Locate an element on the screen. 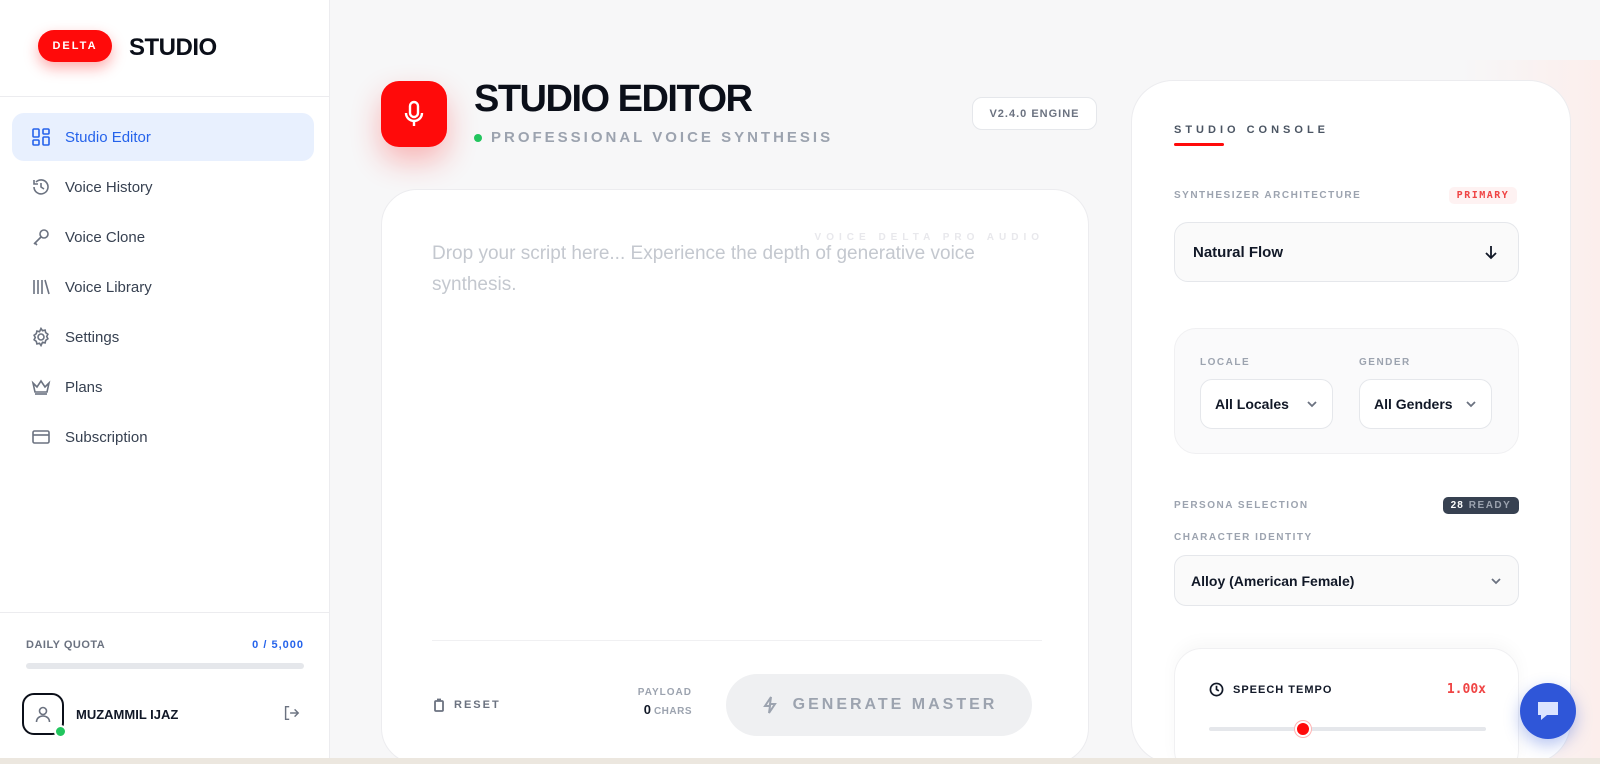 The width and height of the screenshot is (1600, 764). logout-icon is located at coordinates (292, 714).